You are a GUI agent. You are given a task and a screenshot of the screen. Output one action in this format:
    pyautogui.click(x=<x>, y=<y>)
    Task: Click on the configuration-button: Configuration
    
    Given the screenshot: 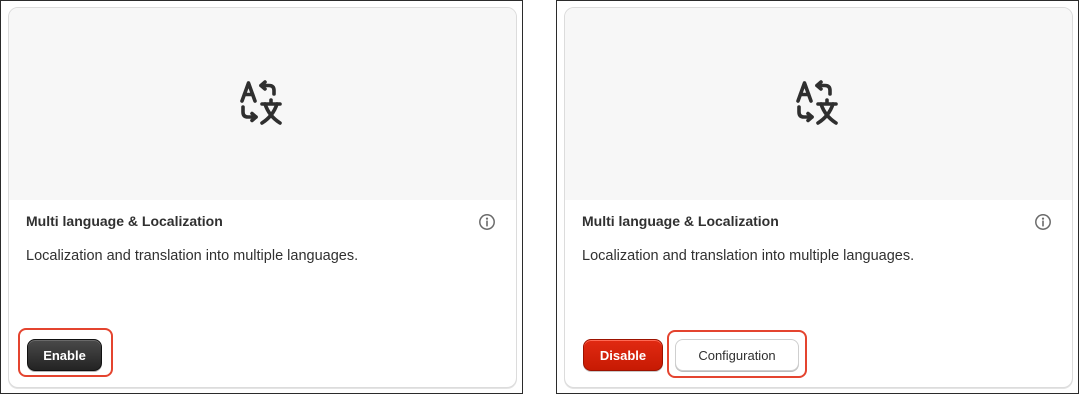 What is the action you would take?
    pyautogui.click(x=737, y=355)
    